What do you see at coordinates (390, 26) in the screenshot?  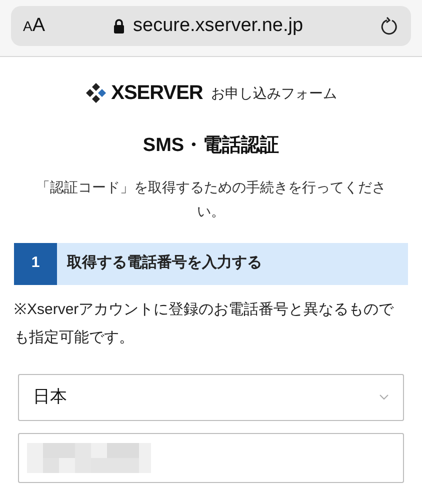 I see `reload-icon` at bounding box center [390, 26].